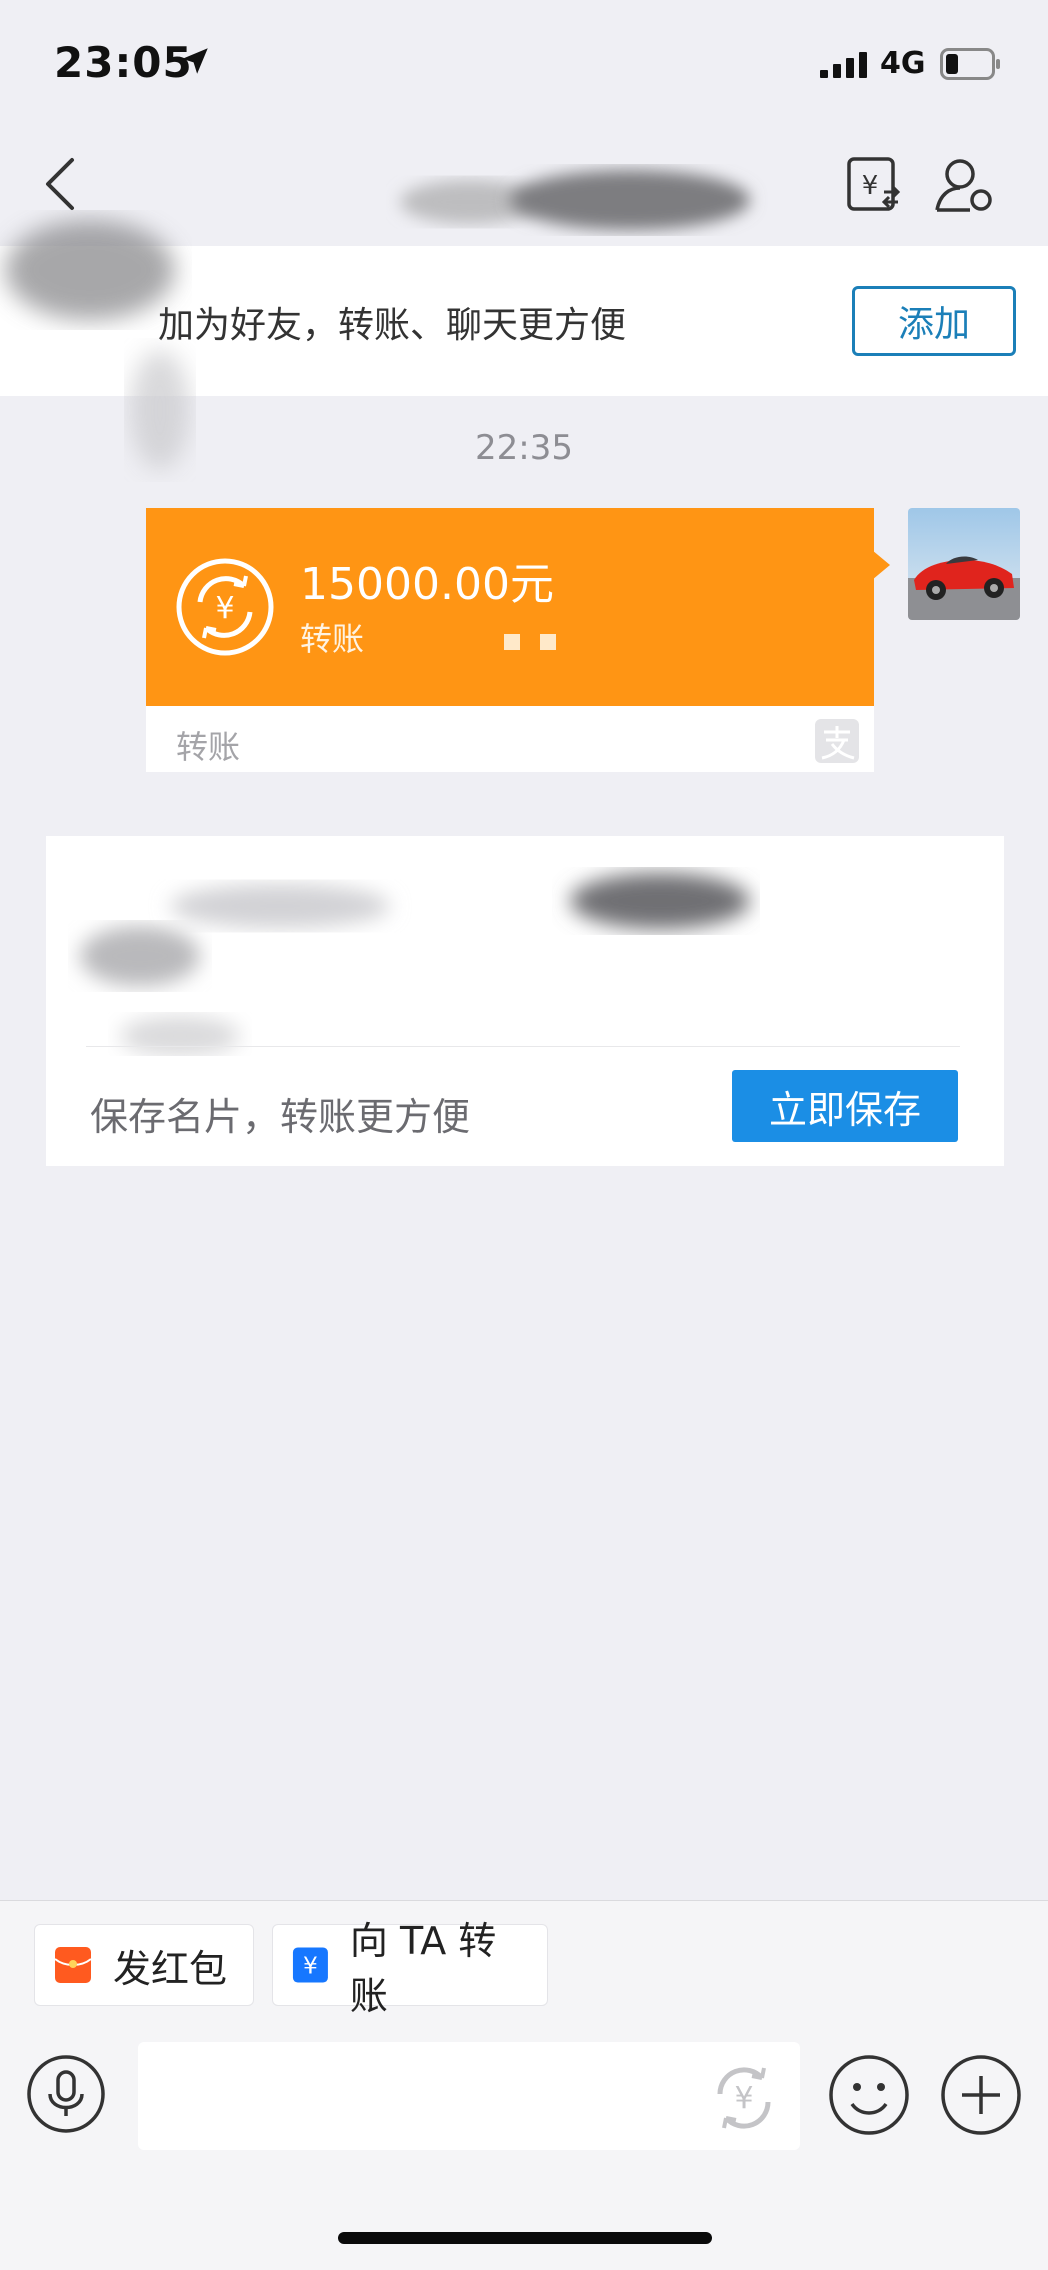 The width and height of the screenshot is (1048, 2270). Describe the element at coordinates (575, 200) in the screenshot. I see `redacted-contact-name` at that location.